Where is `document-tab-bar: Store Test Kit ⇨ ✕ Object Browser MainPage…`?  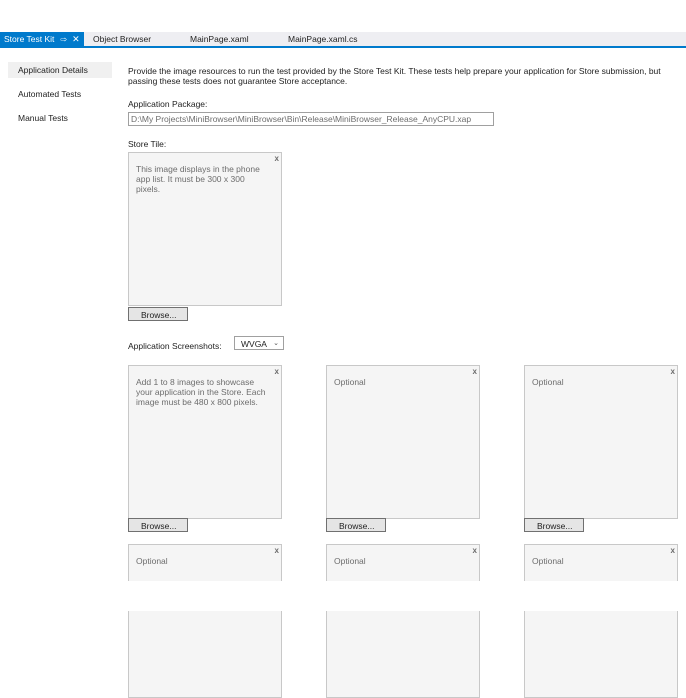
document-tab-bar: Store Test Kit ⇨ ✕ Object Browser MainPage… is located at coordinates (343, 40).